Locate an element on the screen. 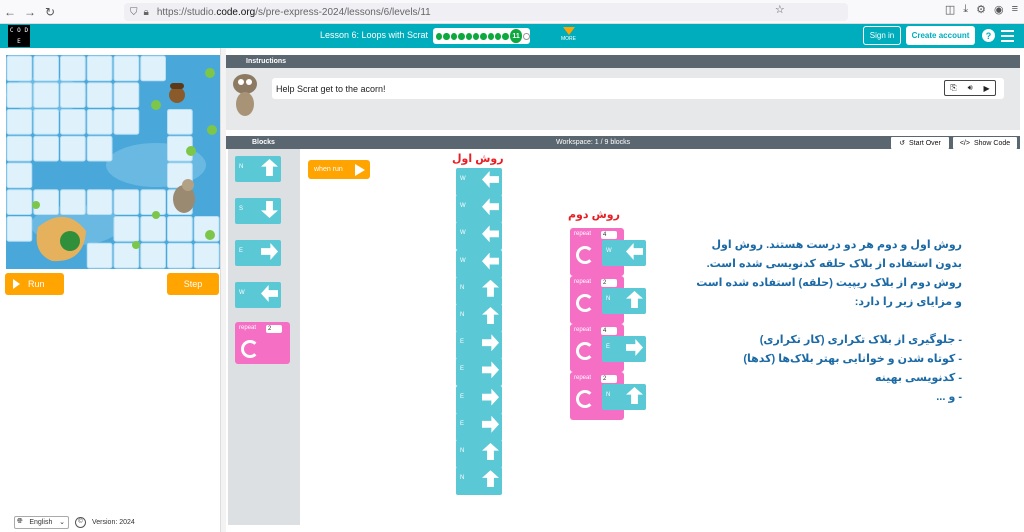 The height and width of the screenshot is (532, 1024). toolbox-block-south: S is located at coordinates (258, 211).